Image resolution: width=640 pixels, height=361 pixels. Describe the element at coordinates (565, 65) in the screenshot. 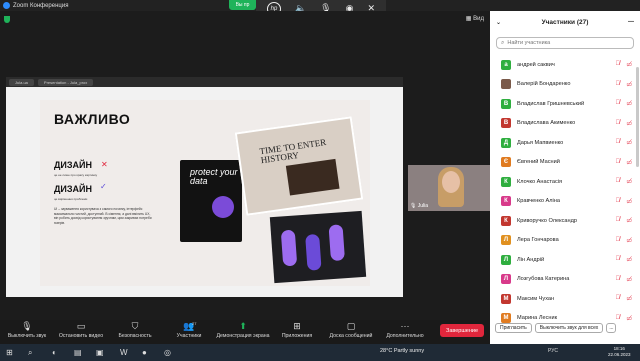

I see `participant-row: а андрей саквич 🎙̸ ▭̸` at that location.